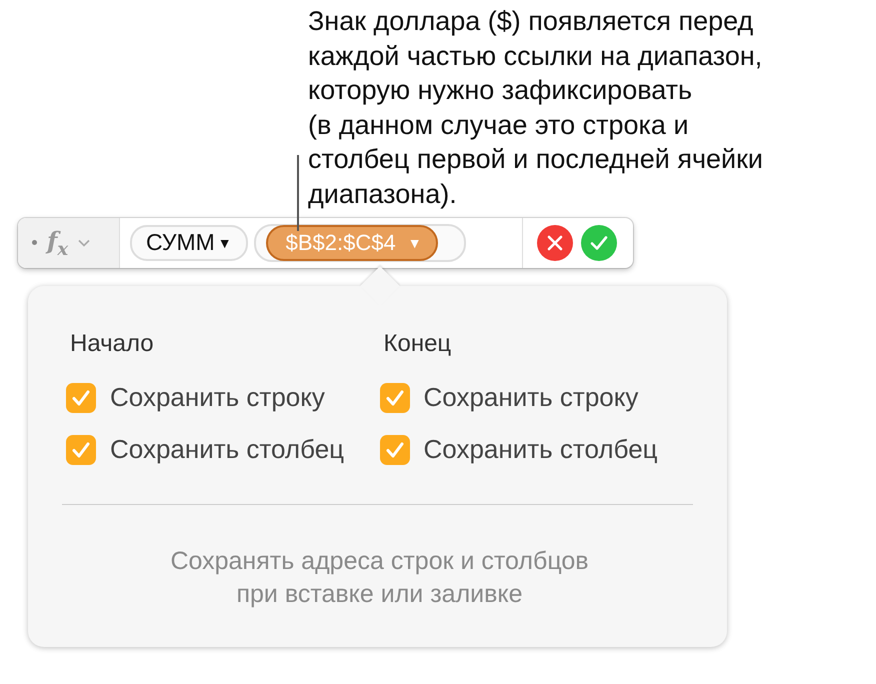 This screenshot has width=876, height=684. I want to click on dot-icon, so click(34, 243).